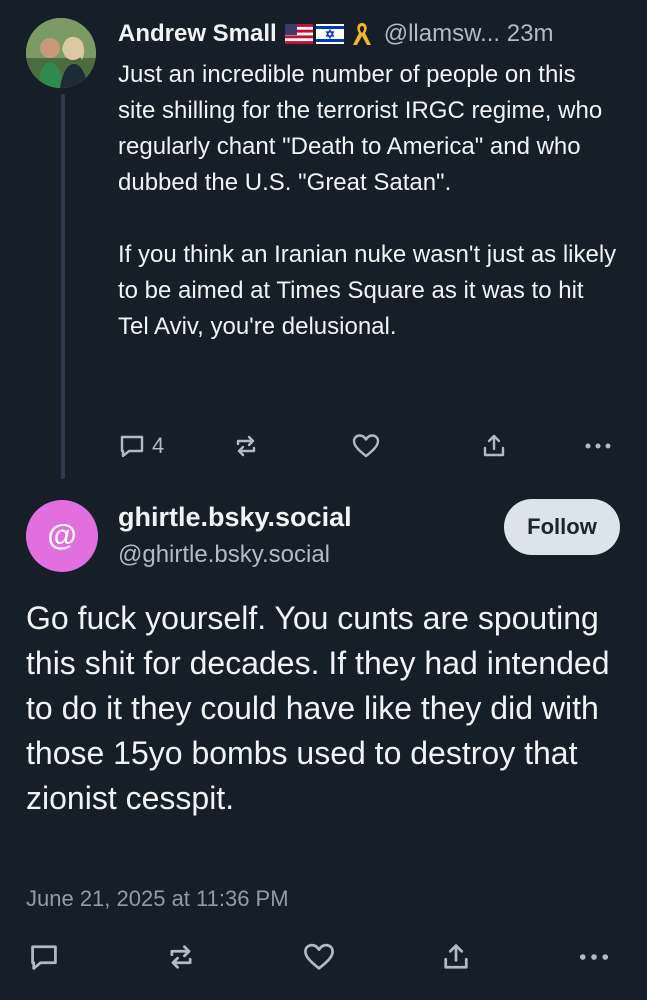 The height and width of the screenshot is (1000, 647). What do you see at coordinates (469, 34) in the screenshot?
I see `author-handle-time: @llamsw... 23m` at bounding box center [469, 34].